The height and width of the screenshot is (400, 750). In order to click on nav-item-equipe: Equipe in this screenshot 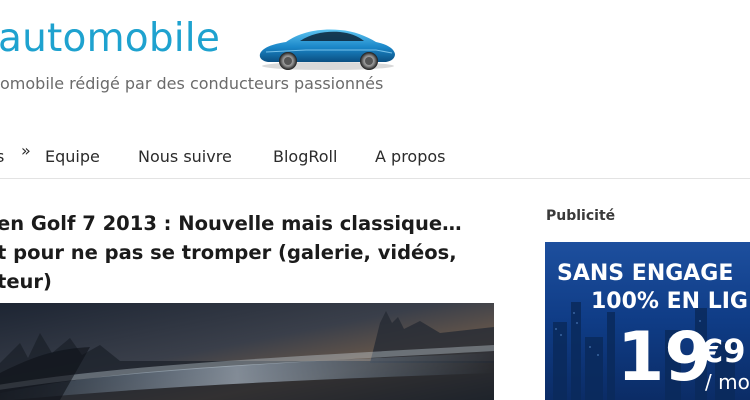, I will do `click(72, 156)`.